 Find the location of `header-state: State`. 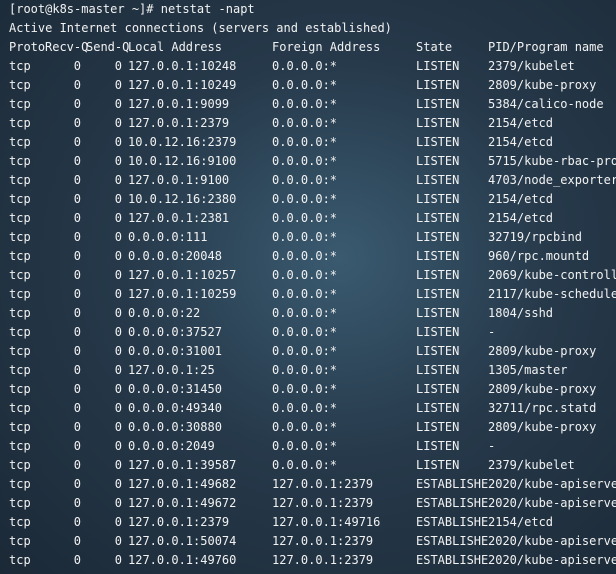

header-state: State is located at coordinates (434, 47).